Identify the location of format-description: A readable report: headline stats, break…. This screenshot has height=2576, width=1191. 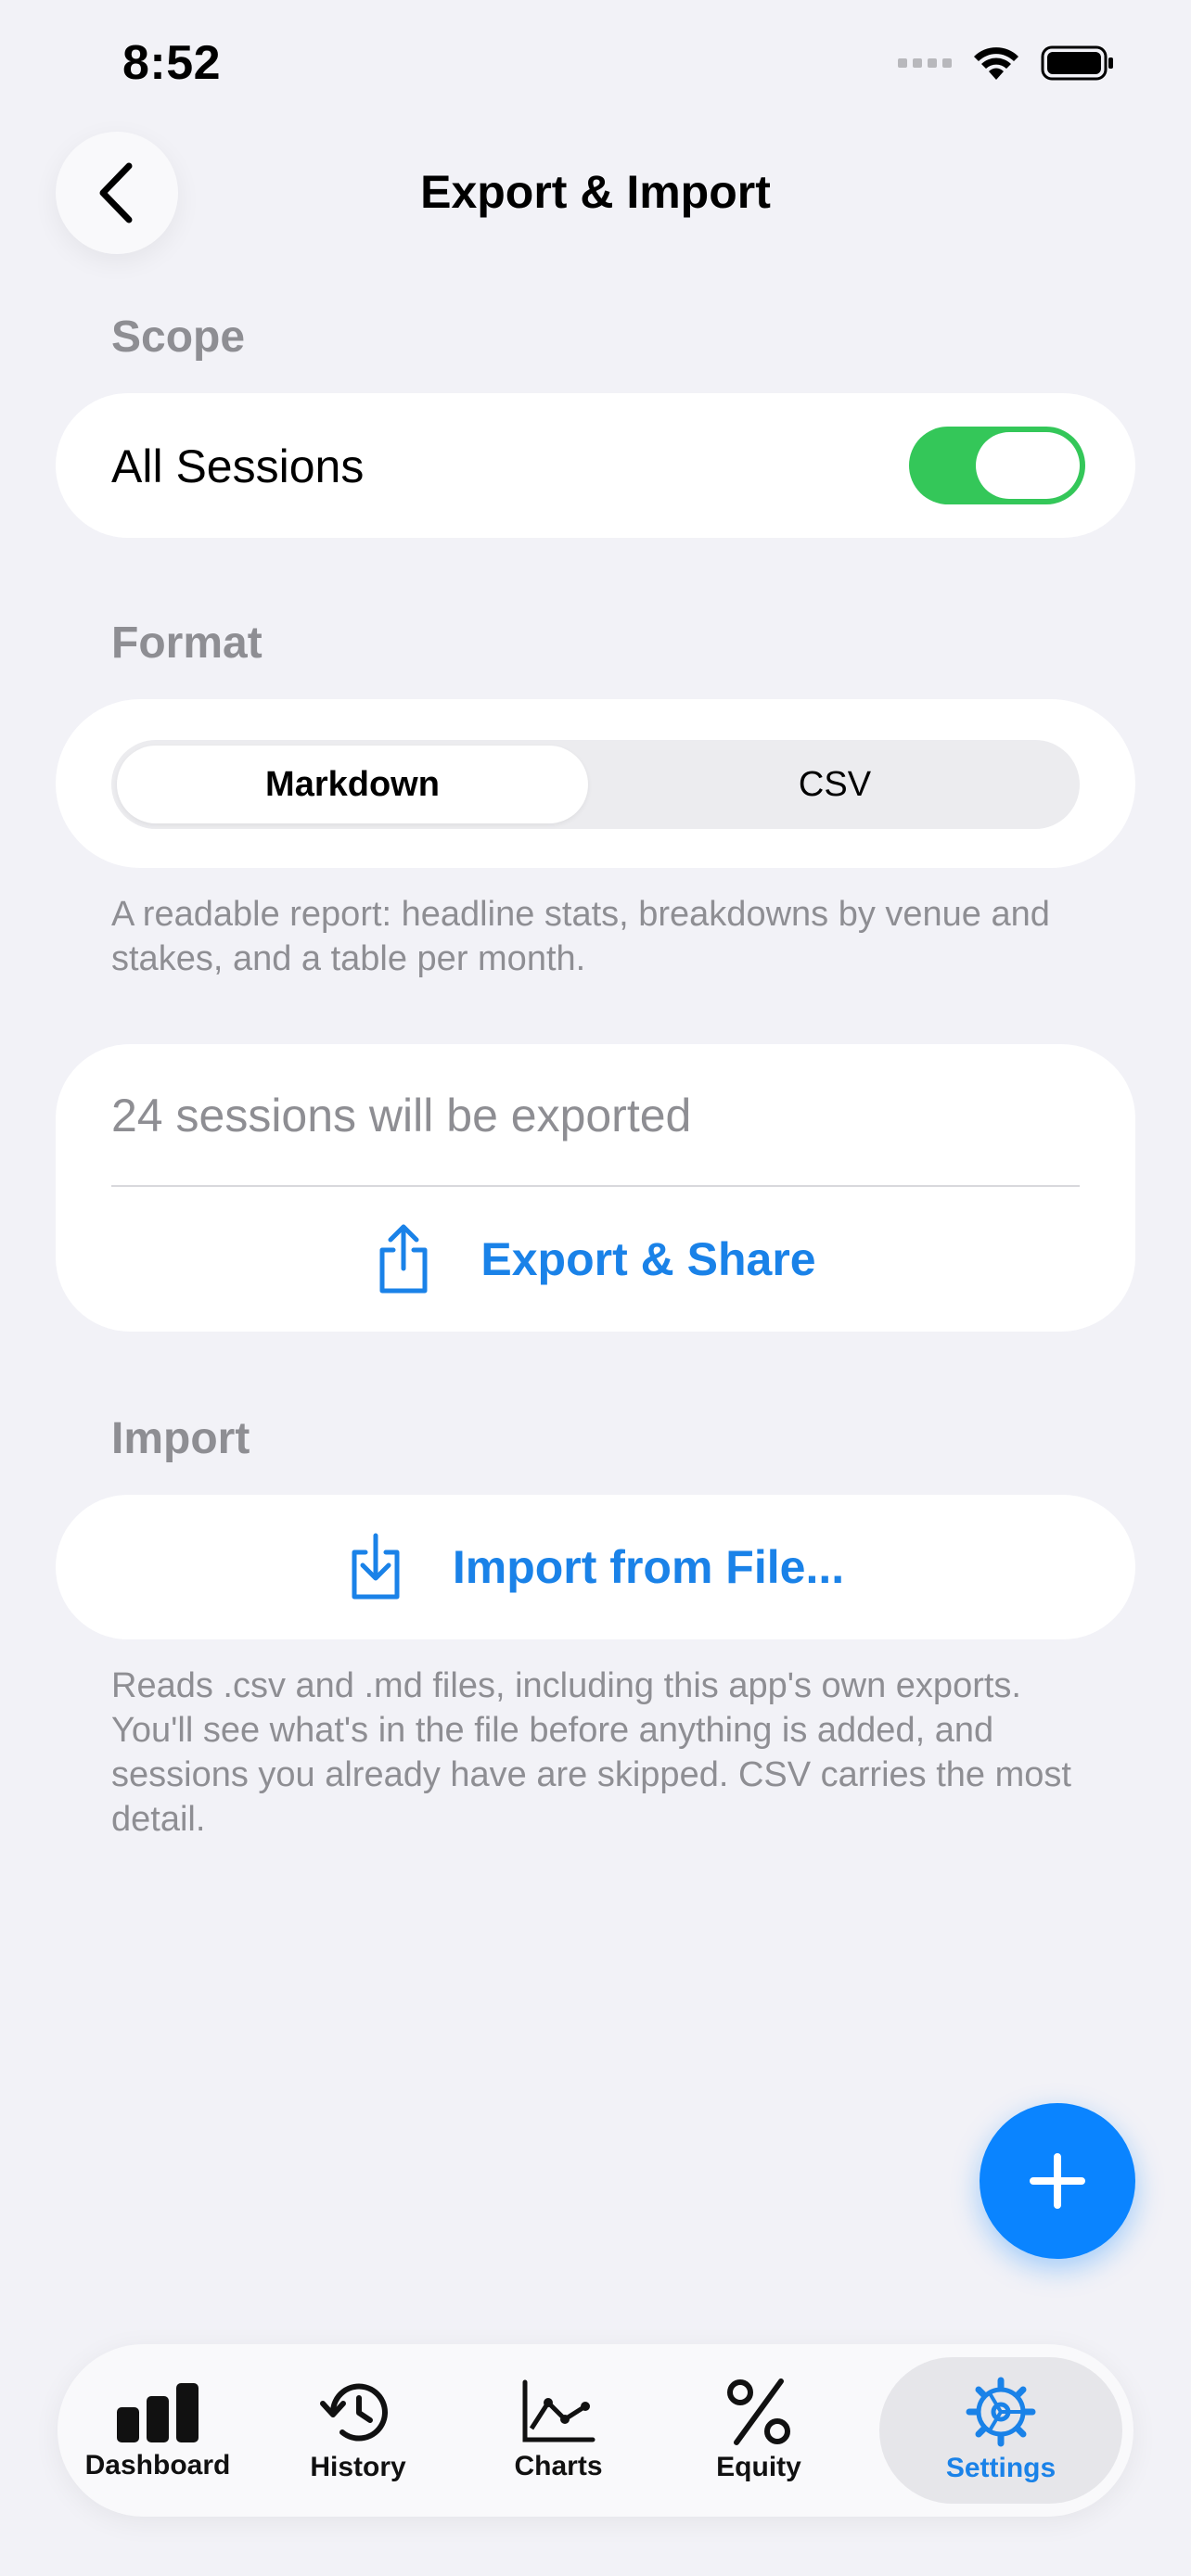
(580, 937).